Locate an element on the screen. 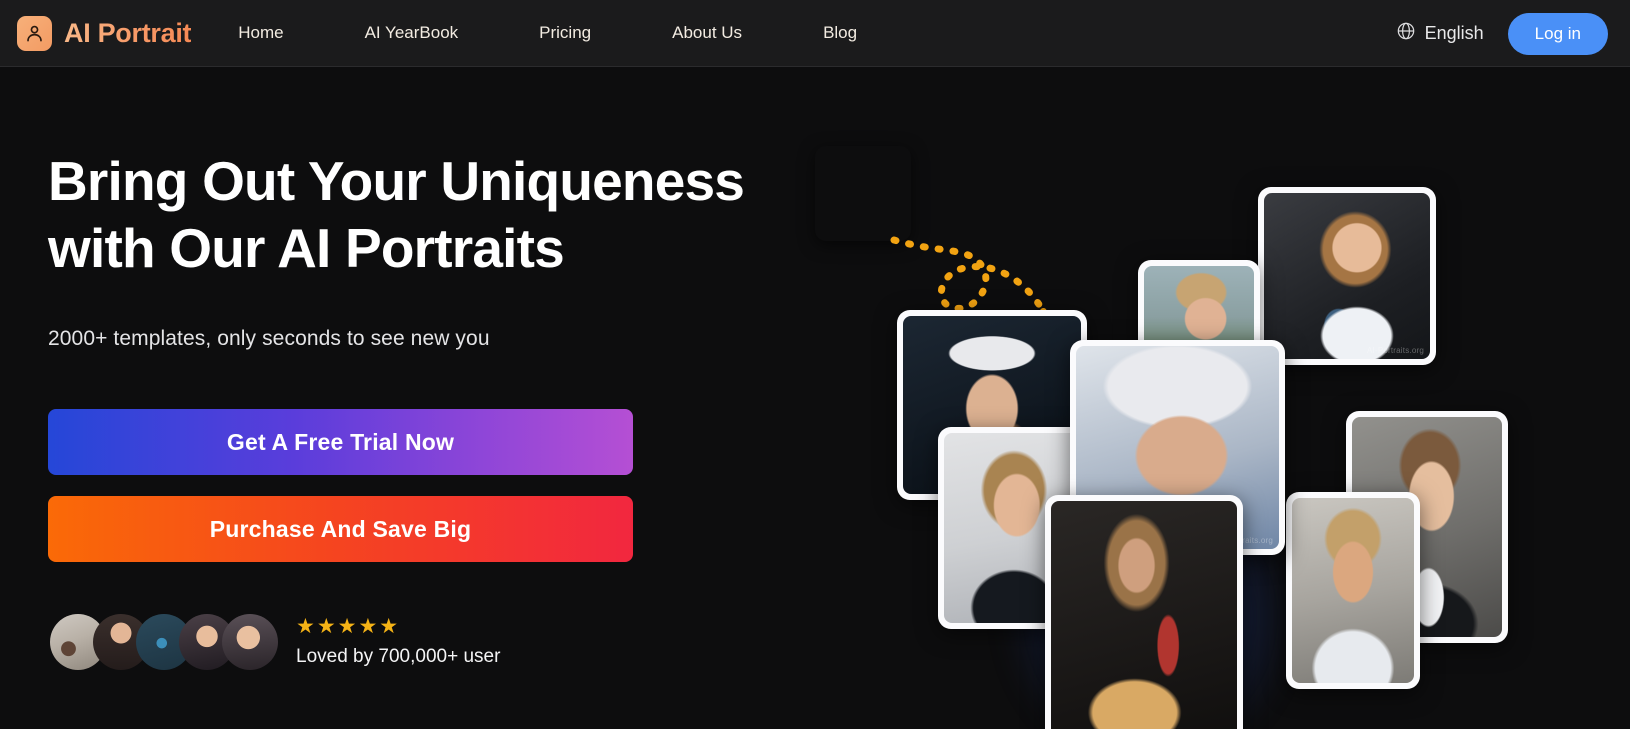 This screenshot has height=729, width=1630. rating-block: ★★★★★ Loved by 700,000+ user is located at coordinates (398, 642).